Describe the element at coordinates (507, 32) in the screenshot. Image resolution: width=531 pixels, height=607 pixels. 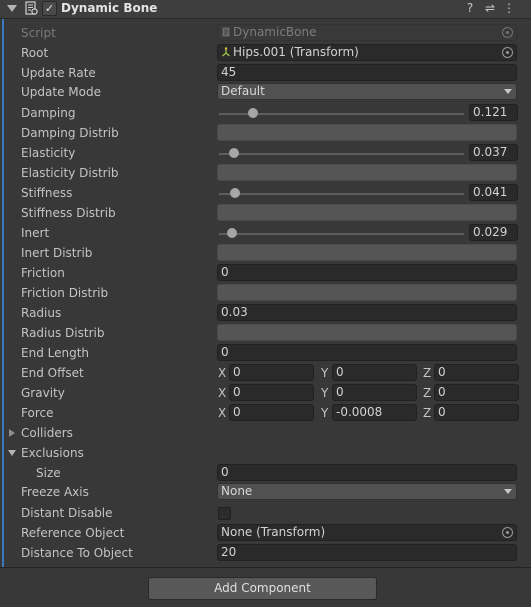
I see `script-picker-icon` at that location.